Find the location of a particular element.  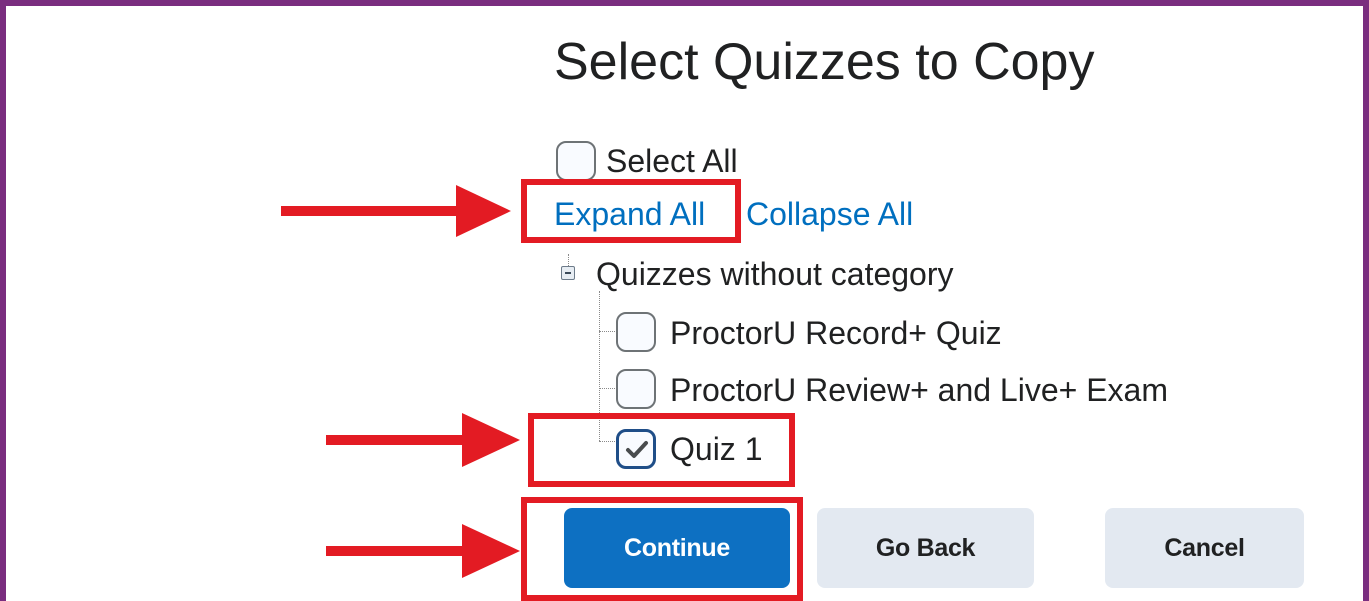

cancel-button: Cancel is located at coordinates (1204, 548).